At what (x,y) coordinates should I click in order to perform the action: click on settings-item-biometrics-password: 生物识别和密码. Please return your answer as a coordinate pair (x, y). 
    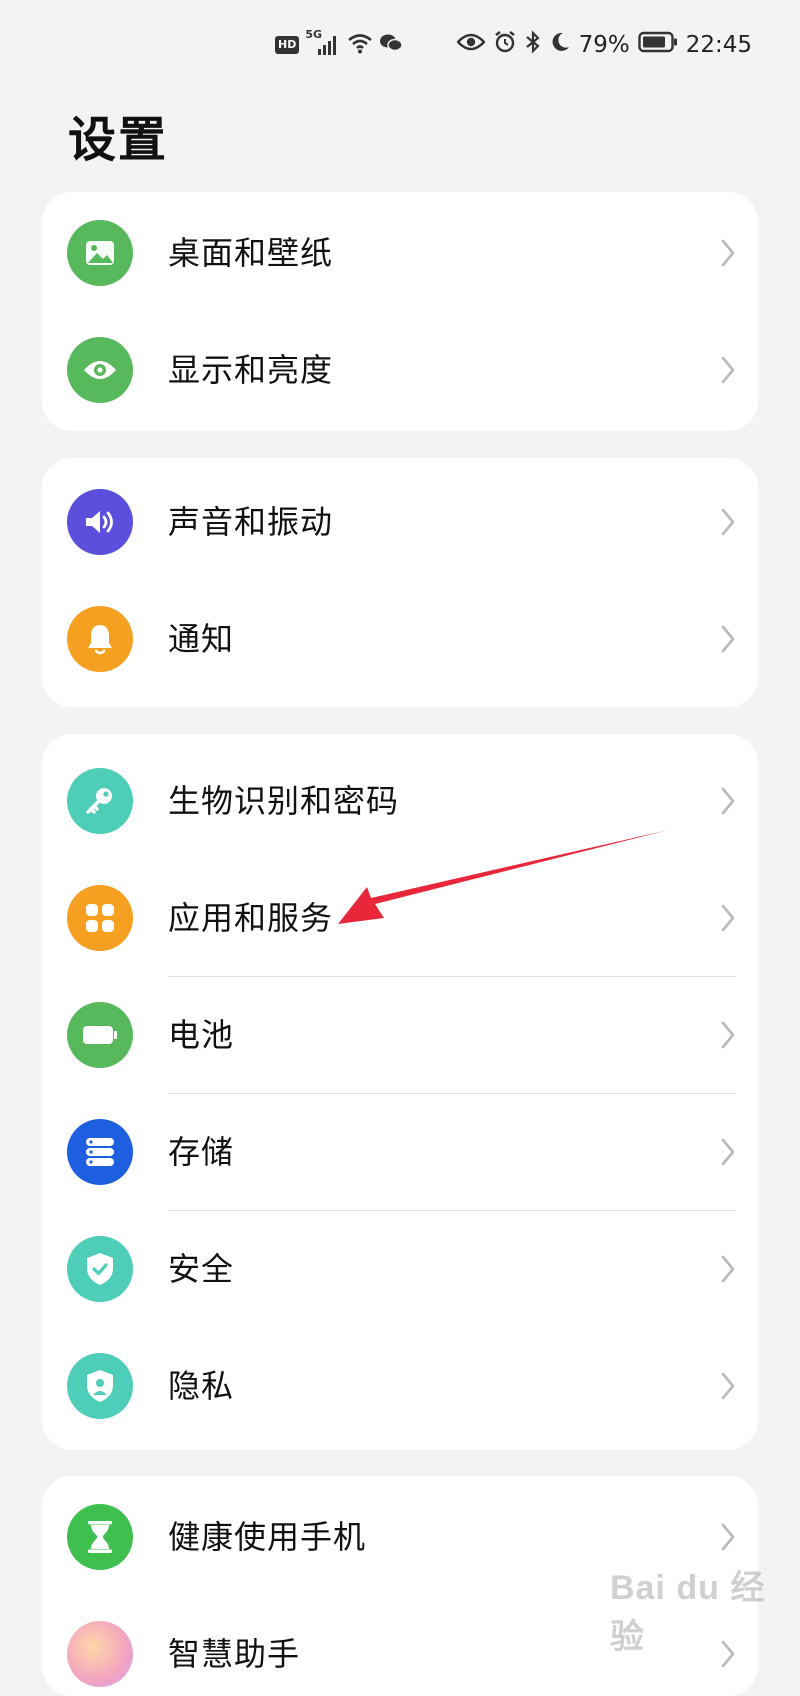
    Looking at the image, I should click on (400, 801).